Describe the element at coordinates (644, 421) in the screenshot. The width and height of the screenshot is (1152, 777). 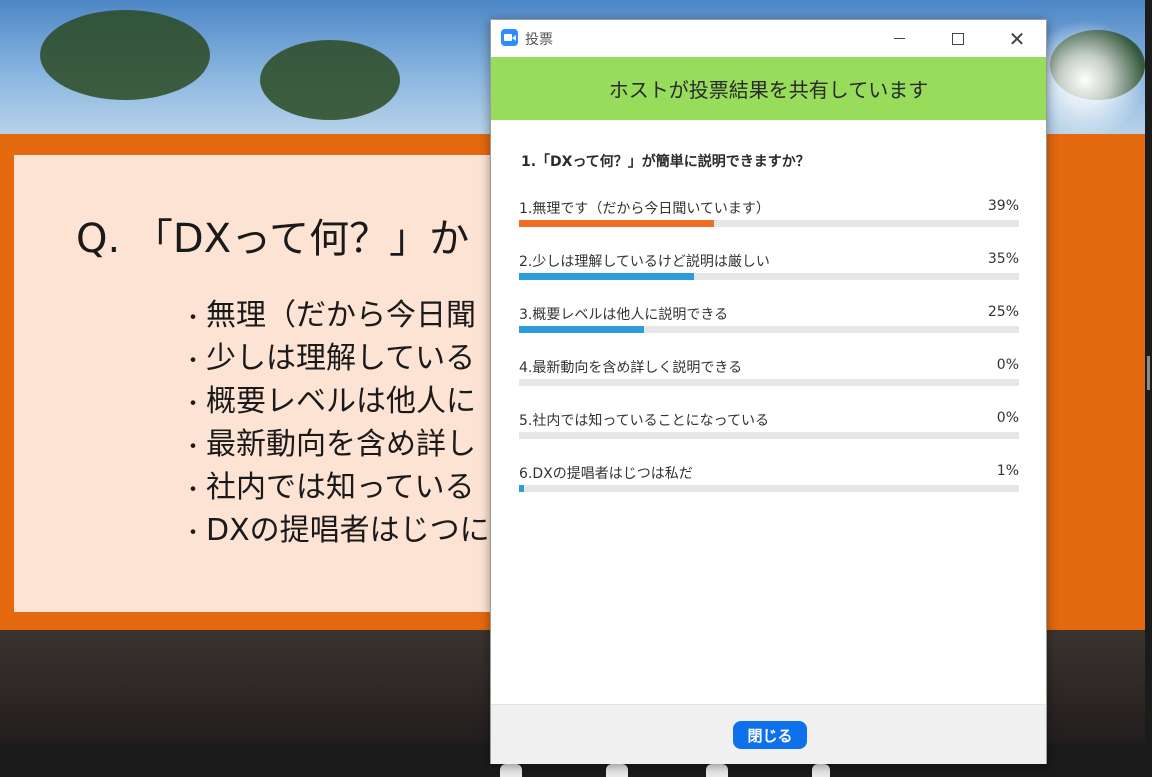
I see `answer-label: 5.社内では知っていることになっている` at that location.